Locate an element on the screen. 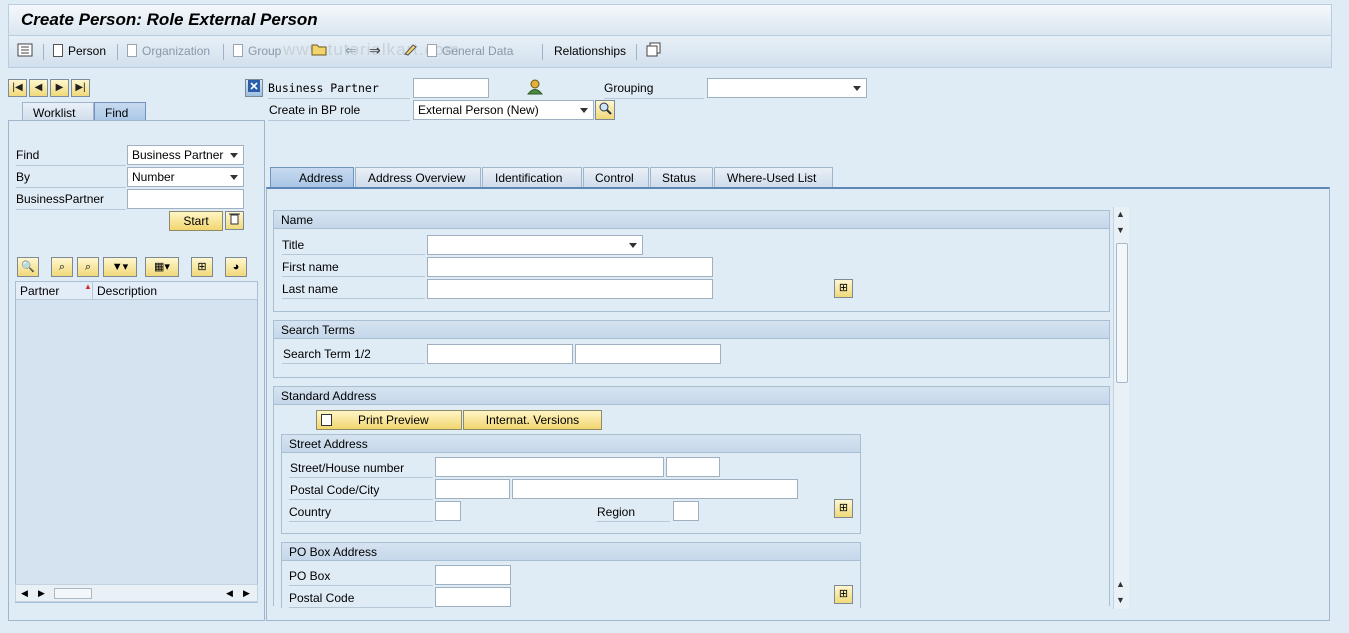  search-term-2-input is located at coordinates (648, 354).